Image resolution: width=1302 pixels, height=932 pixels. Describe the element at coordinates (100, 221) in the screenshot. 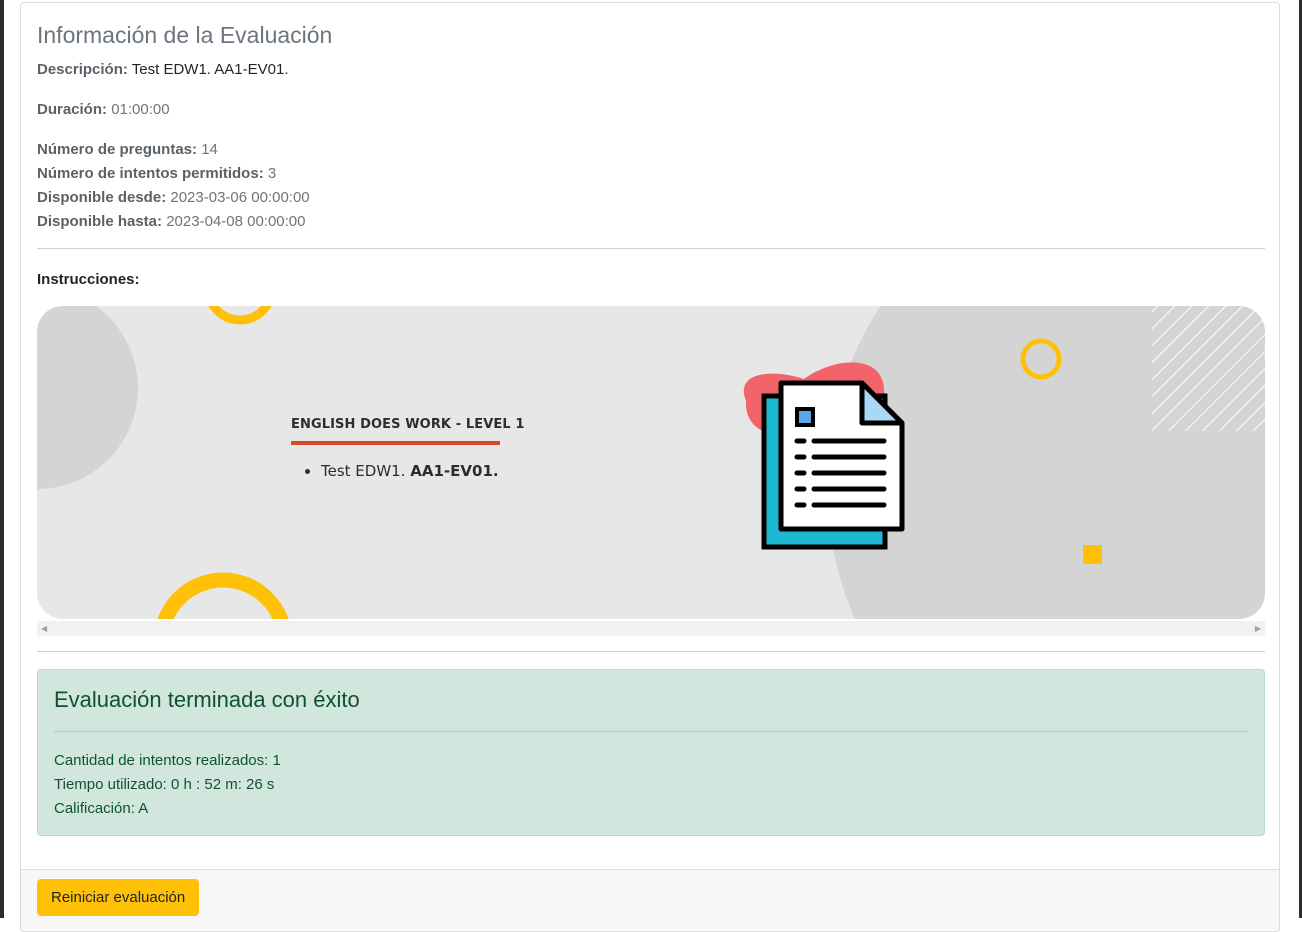

I see `available-until-label: Disponible hasta:` at that location.